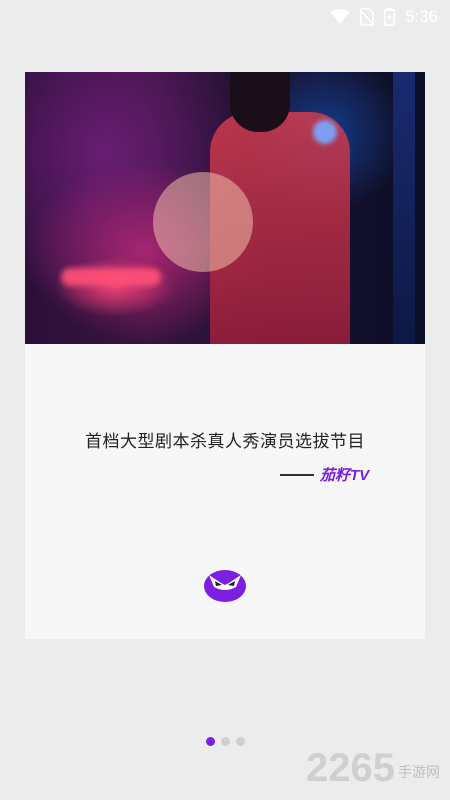 The image size is (450, 800). I want to click on tagline-text: 首档大型剧本杀真人秀演员选拔节目, so click(225, 442).